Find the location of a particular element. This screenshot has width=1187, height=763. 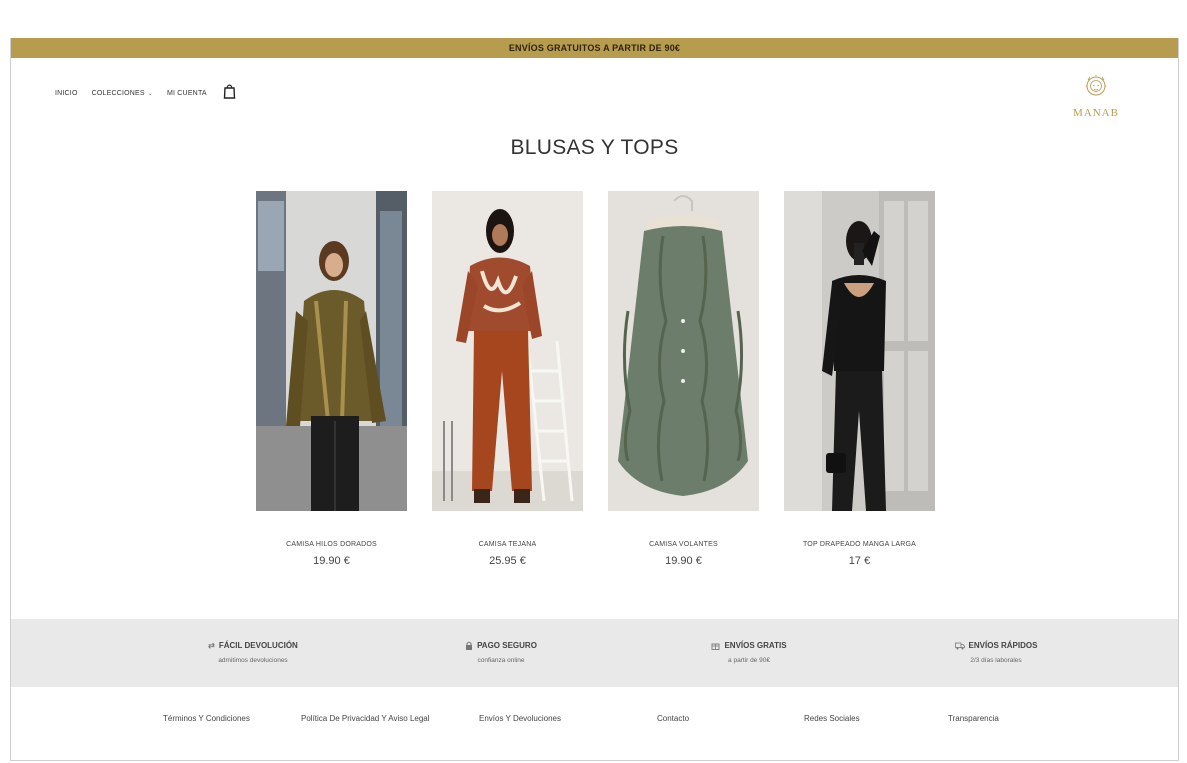

feature-subtitle: confianza online is located at coordinates (501, 660).